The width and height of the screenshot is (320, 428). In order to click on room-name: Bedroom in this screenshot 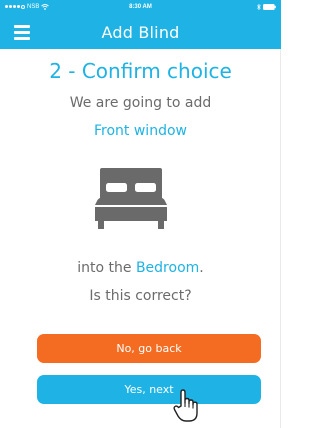, I will do `click(167, 268)`.